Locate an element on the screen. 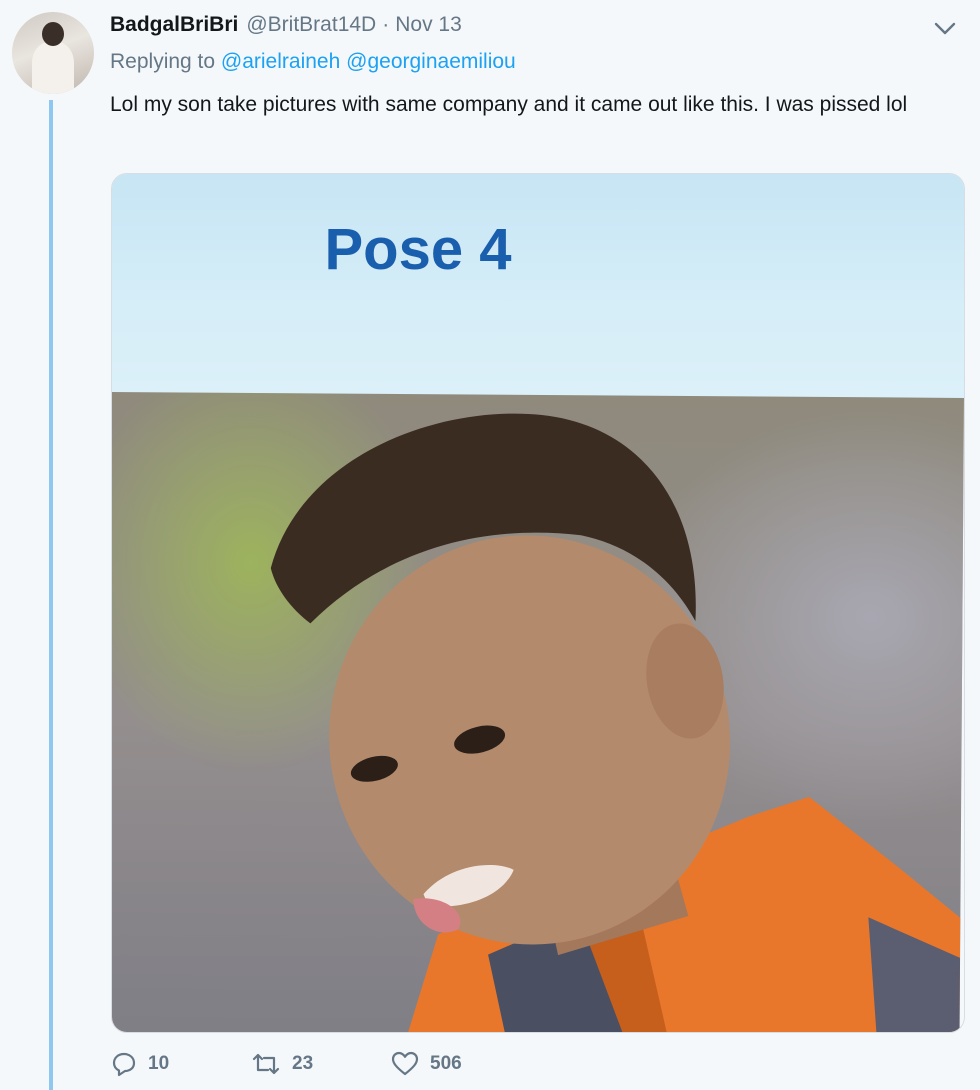 The image size is (980, 1090). reply-icon is located at coordinates (124, 1064).